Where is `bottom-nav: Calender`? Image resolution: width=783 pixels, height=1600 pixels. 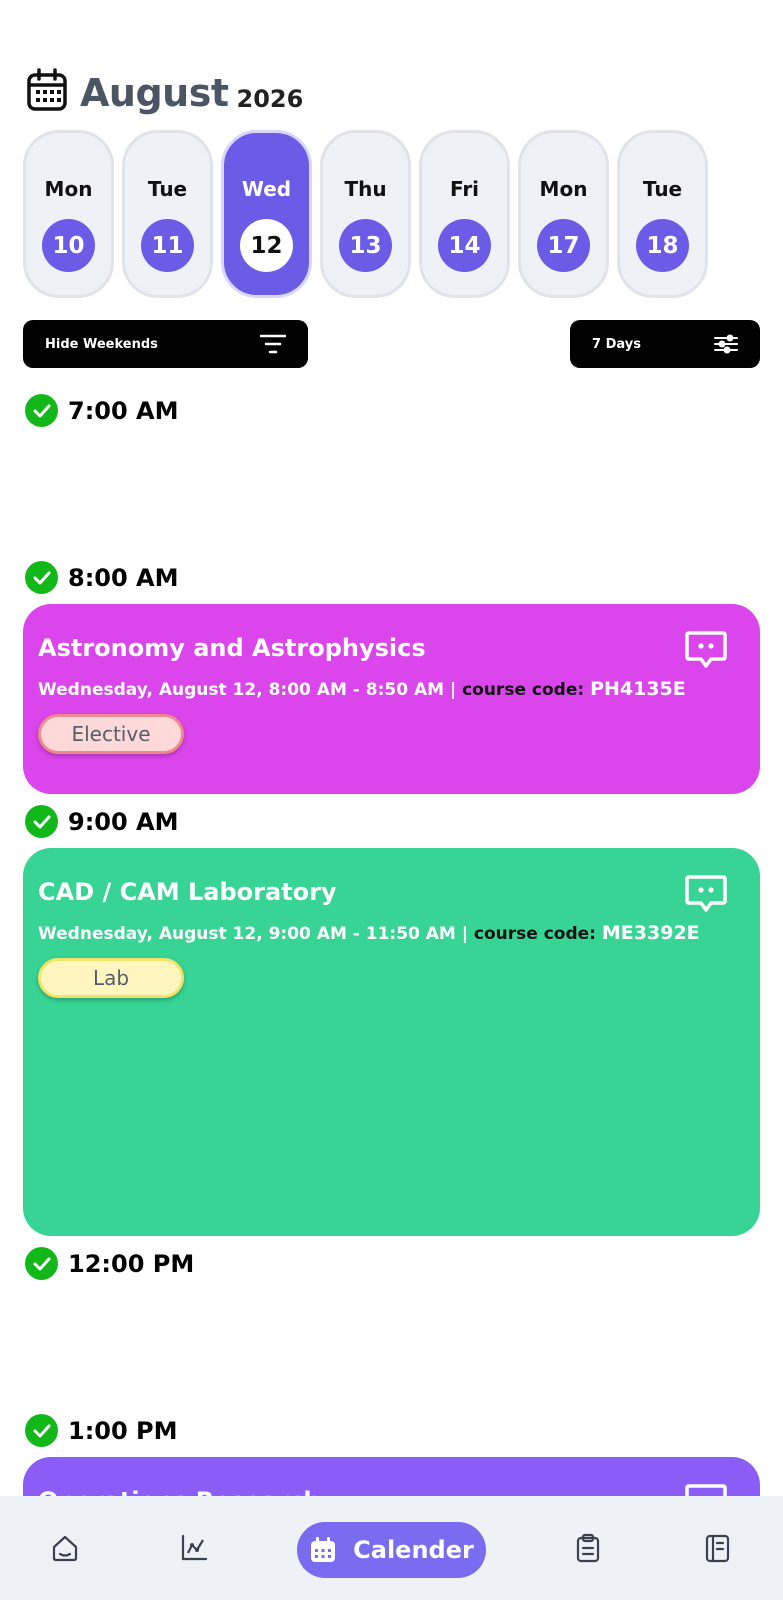 bottom-nav: Calender is located at coordinates (391, 1548).